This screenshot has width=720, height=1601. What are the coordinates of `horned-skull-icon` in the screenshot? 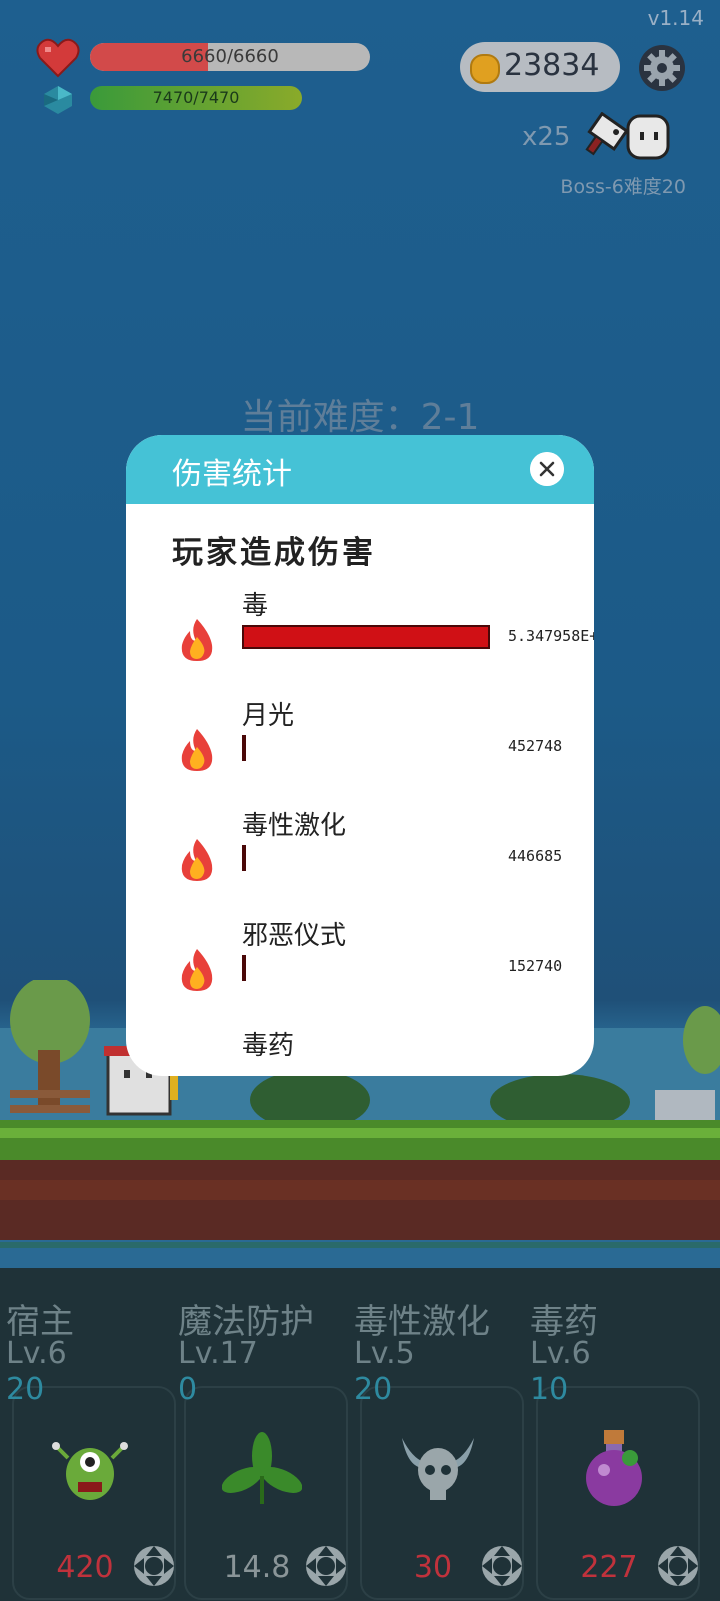 It's located at (438, 1469).